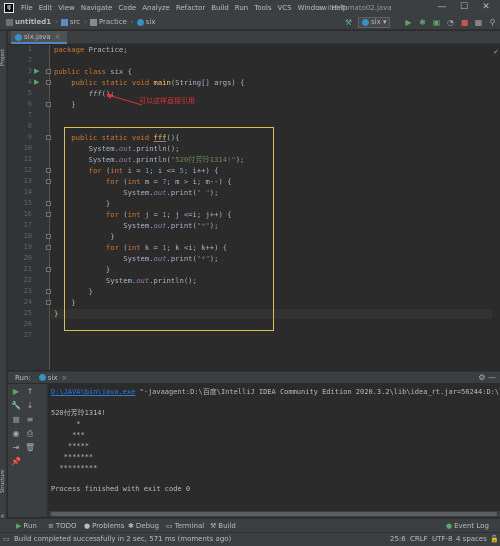 The image size is (500, 546). I want to click on app-logo-icon: IJ, so click(9, 7).